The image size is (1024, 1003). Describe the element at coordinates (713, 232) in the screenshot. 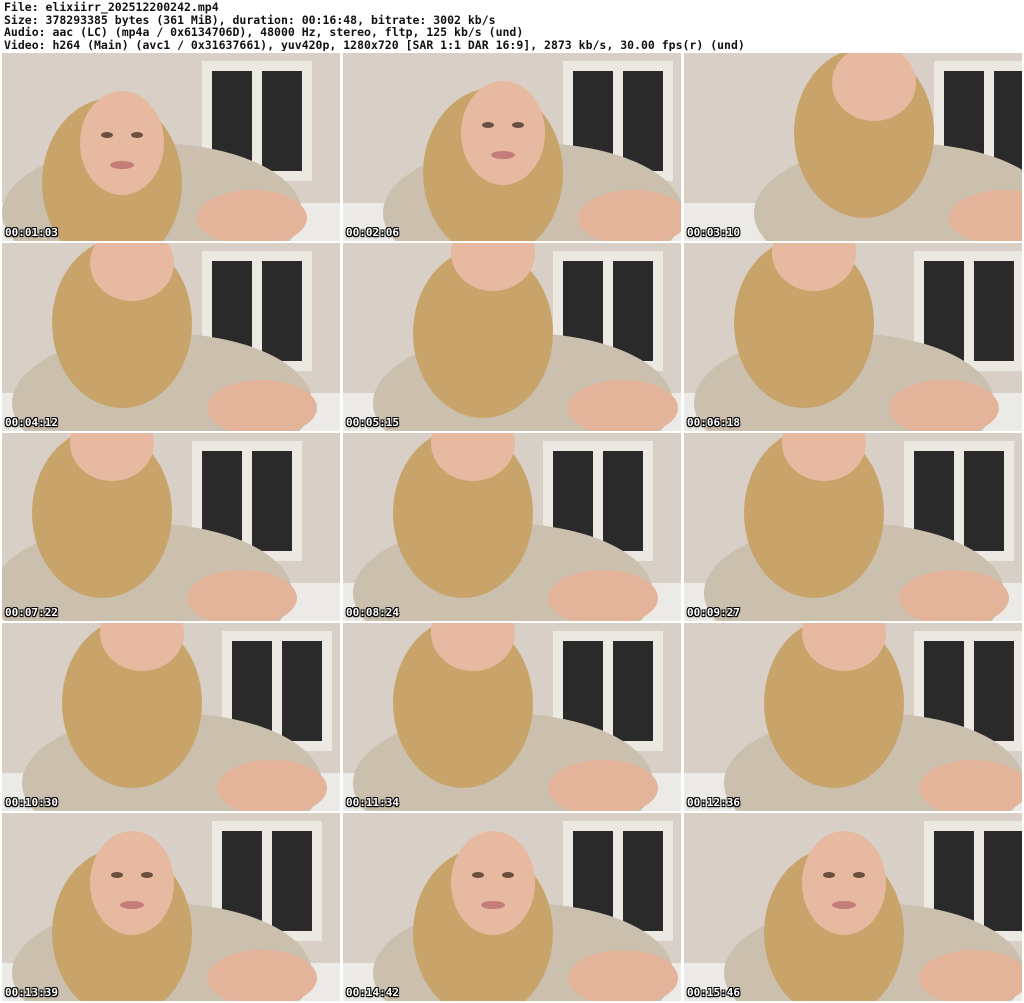

I see `frame-timestamp: 00:03:10` at that location.